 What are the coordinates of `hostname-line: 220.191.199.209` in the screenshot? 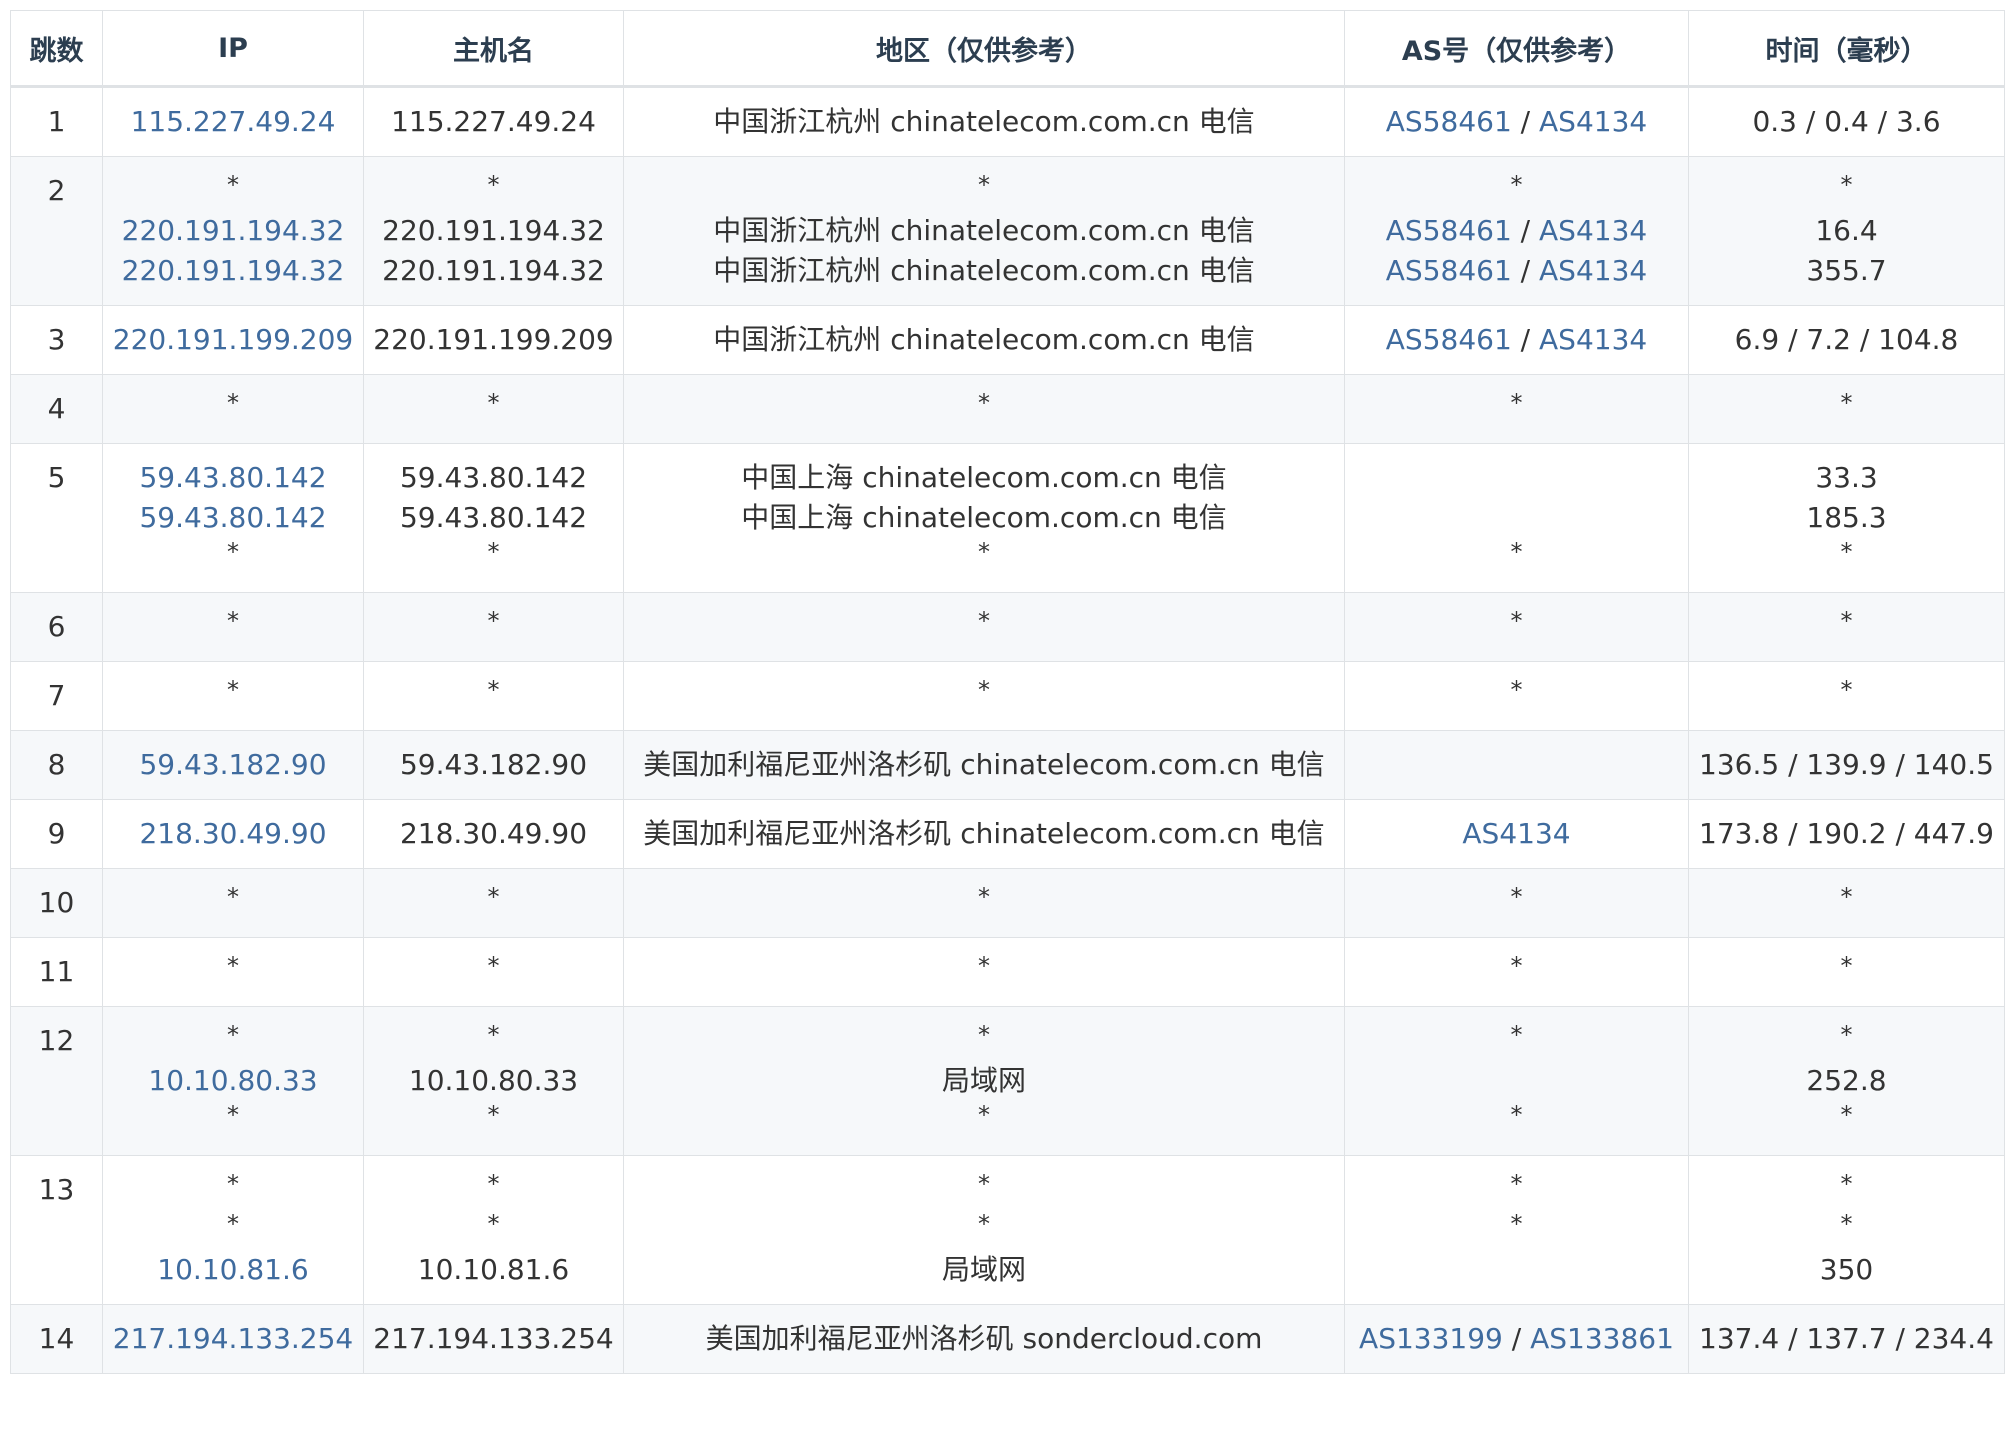 It's located at (493, 340).